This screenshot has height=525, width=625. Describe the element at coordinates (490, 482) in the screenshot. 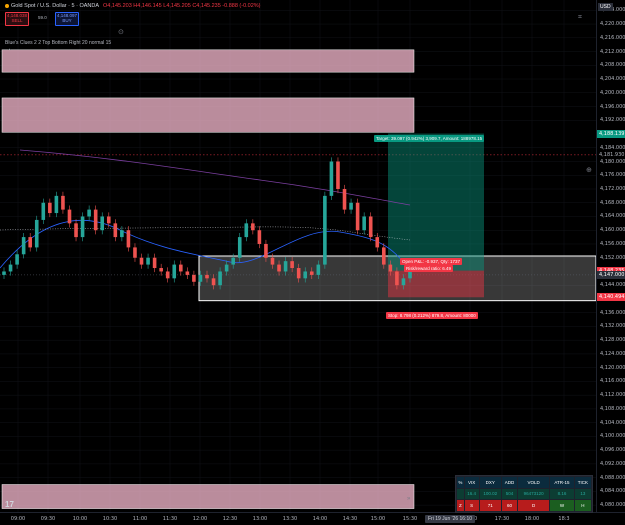

I see `stats-header: DXY` at that location.